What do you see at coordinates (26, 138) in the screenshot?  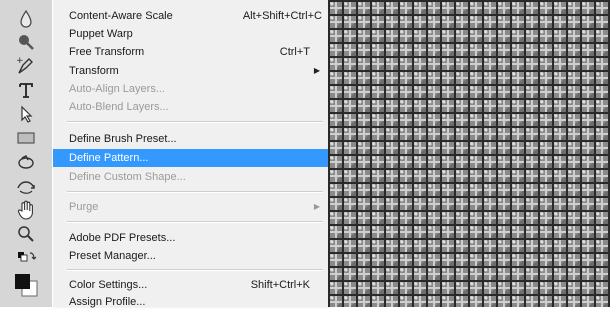 I see `rectangle-tool-icon` at bounding box center [26, 138].